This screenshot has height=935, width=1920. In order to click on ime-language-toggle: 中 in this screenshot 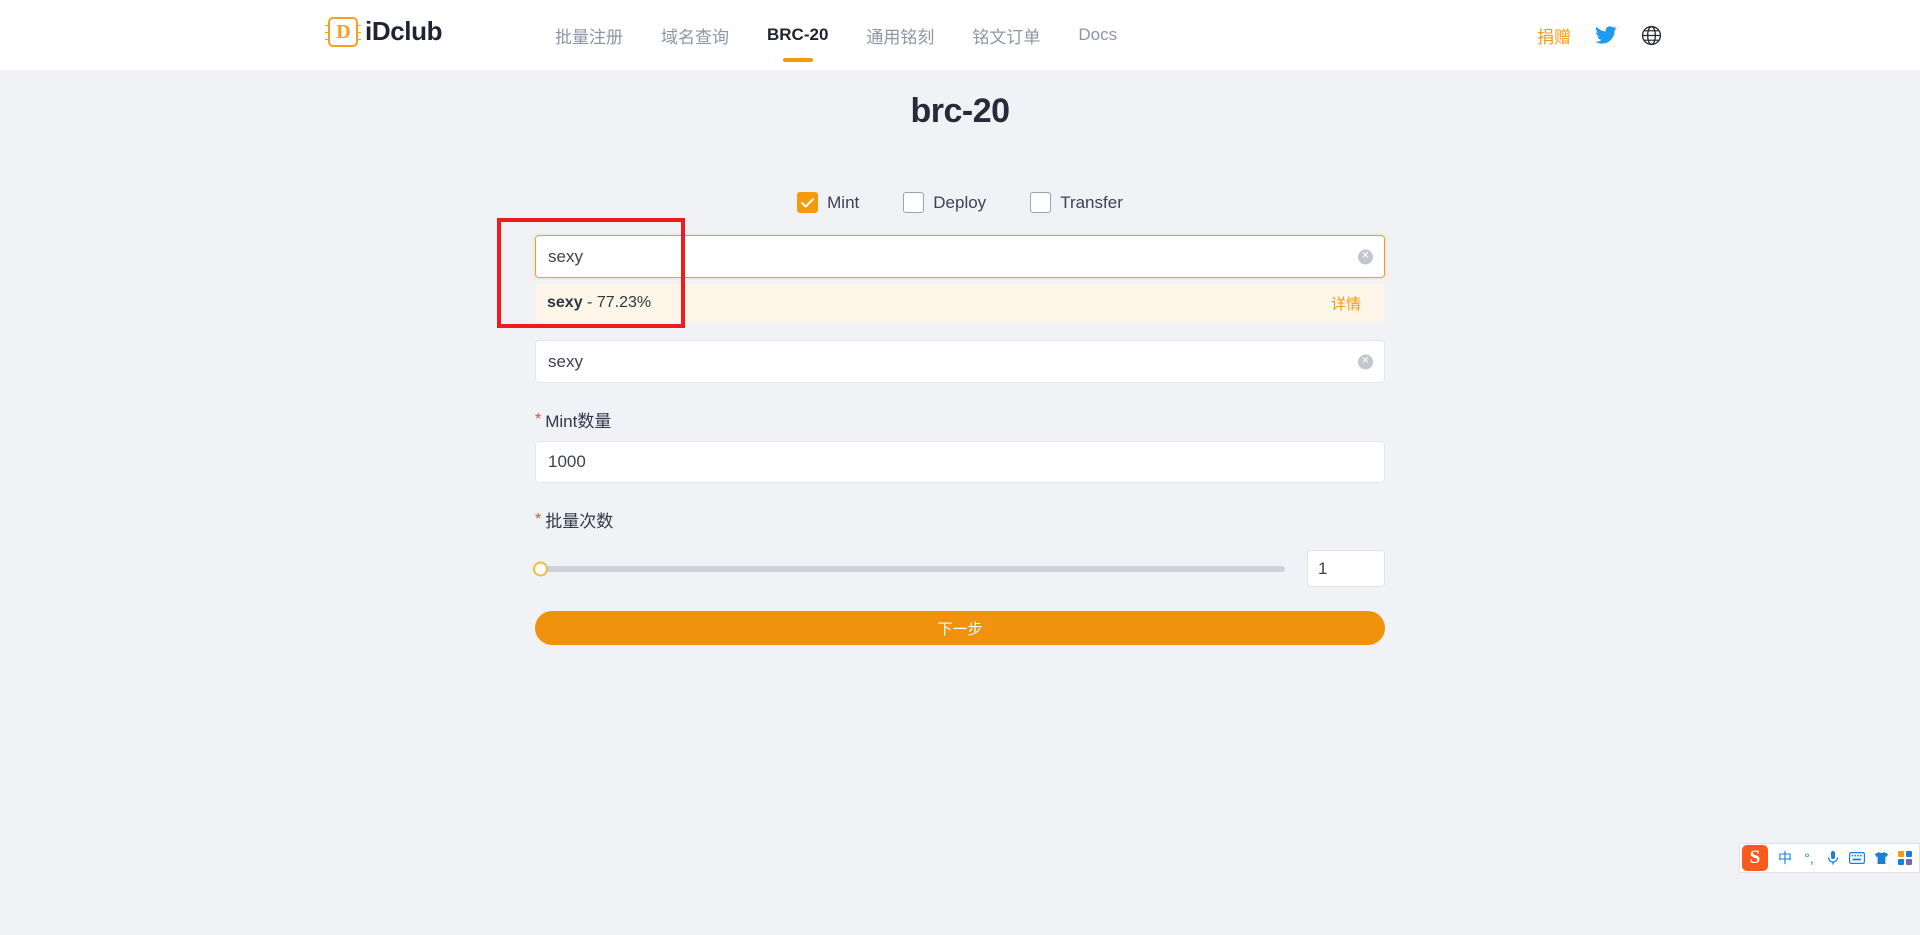, I will do `click(1785, 858)`.